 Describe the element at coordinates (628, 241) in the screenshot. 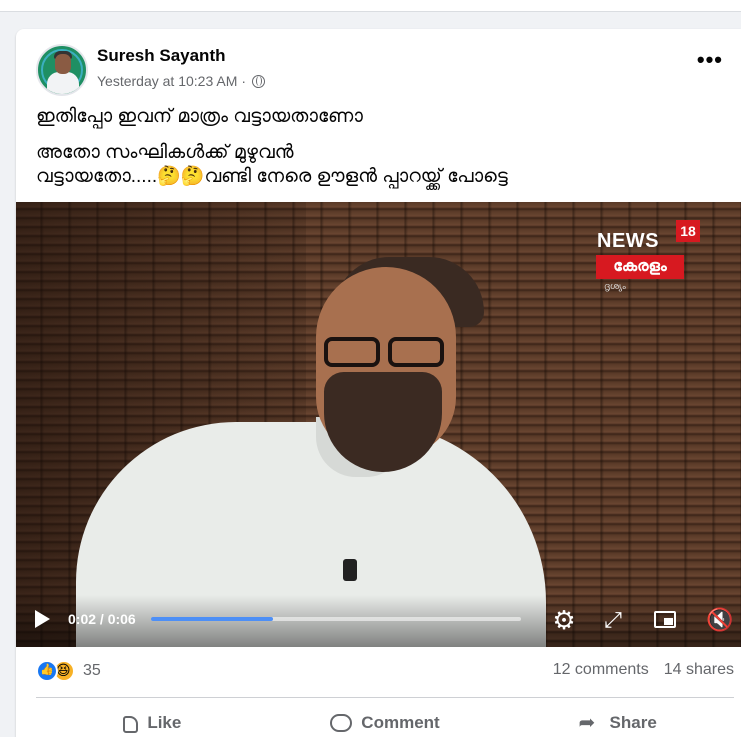

I see `channel-name: NEWS` at that location.